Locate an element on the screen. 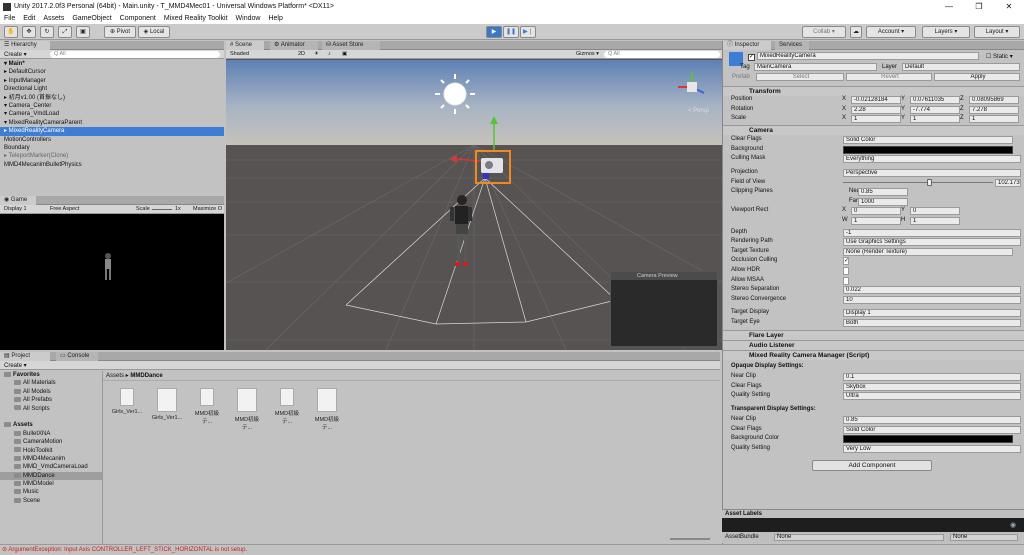 This screenshot has width=1024, height=555. layout-dropdown: Layout ▾ is located at coordinates (997, 32).